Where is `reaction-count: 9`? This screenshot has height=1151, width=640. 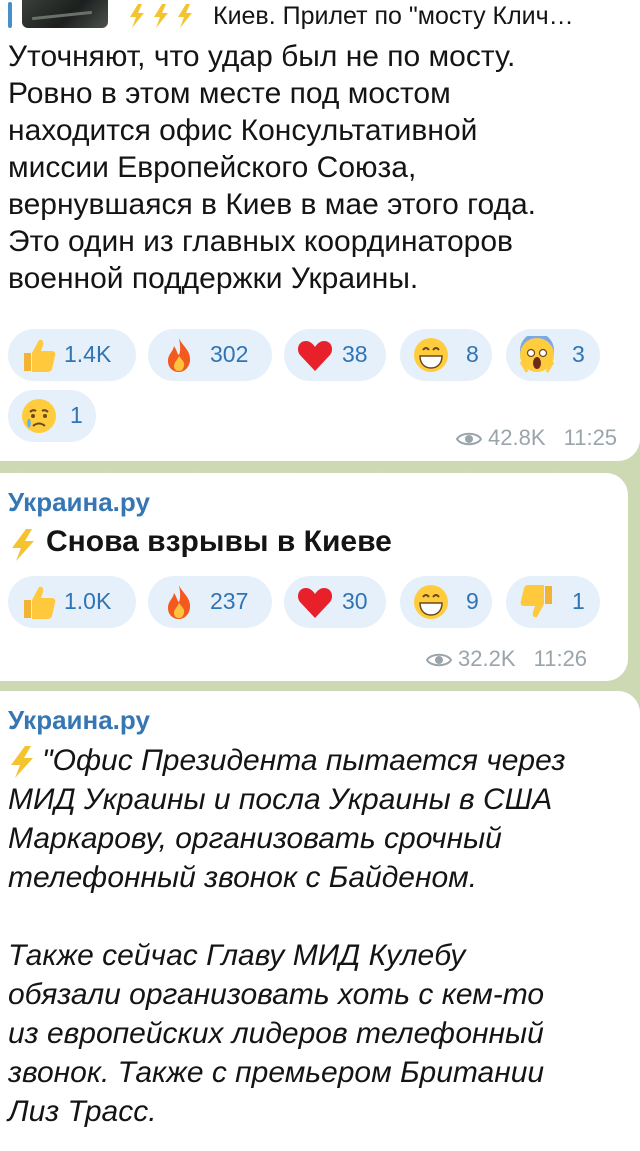 reaction-count: 9 is located at coordinates (472, 601).